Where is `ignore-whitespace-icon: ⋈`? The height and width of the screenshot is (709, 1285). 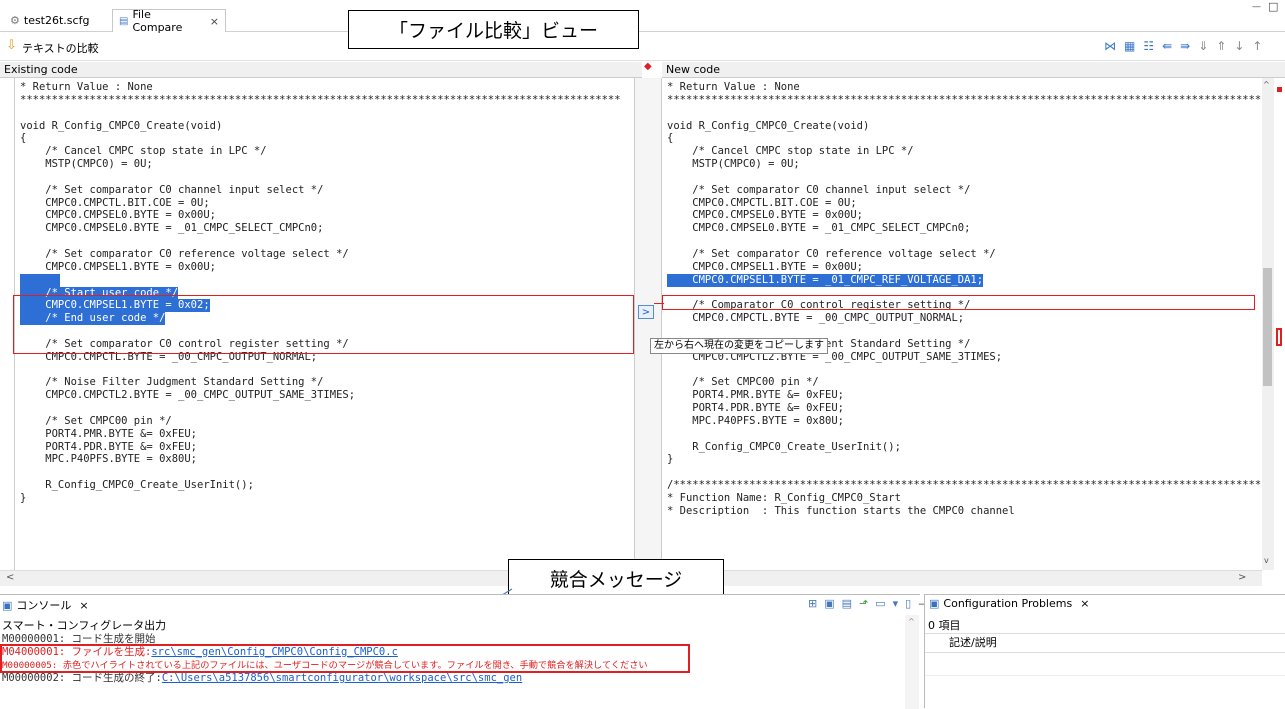
ignore-whitespace-icon: ⋈ is located at coordinates (1110, 46).